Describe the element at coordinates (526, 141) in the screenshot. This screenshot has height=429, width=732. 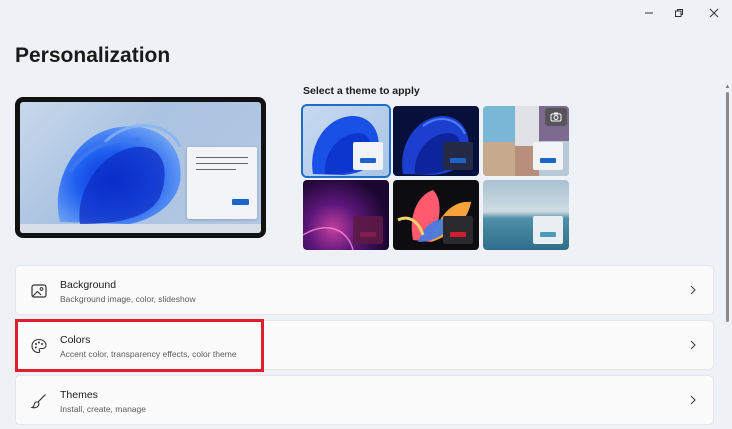
I see `theme-windows-spotlight` at that location.